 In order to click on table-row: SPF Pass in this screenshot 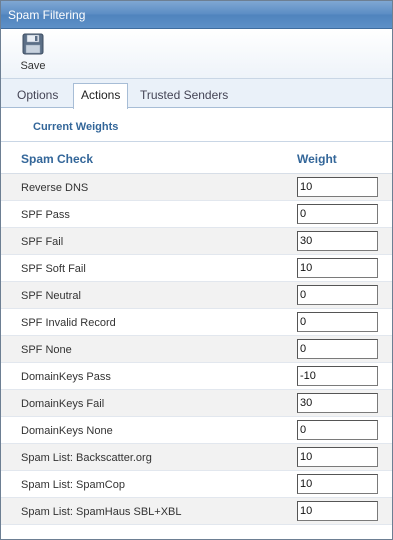, I will do `click(196, 214)`.